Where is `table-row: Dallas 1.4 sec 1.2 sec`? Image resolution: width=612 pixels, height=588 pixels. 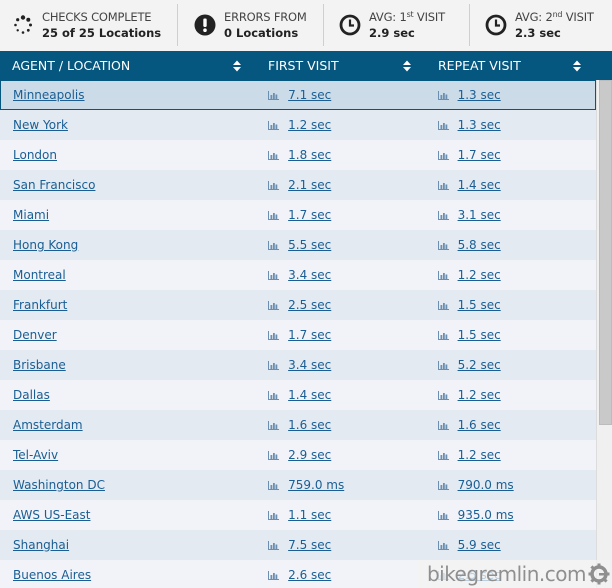 table-row: Dallas 1.4 sec 1.2 sec is located at coordinates (298, 395).